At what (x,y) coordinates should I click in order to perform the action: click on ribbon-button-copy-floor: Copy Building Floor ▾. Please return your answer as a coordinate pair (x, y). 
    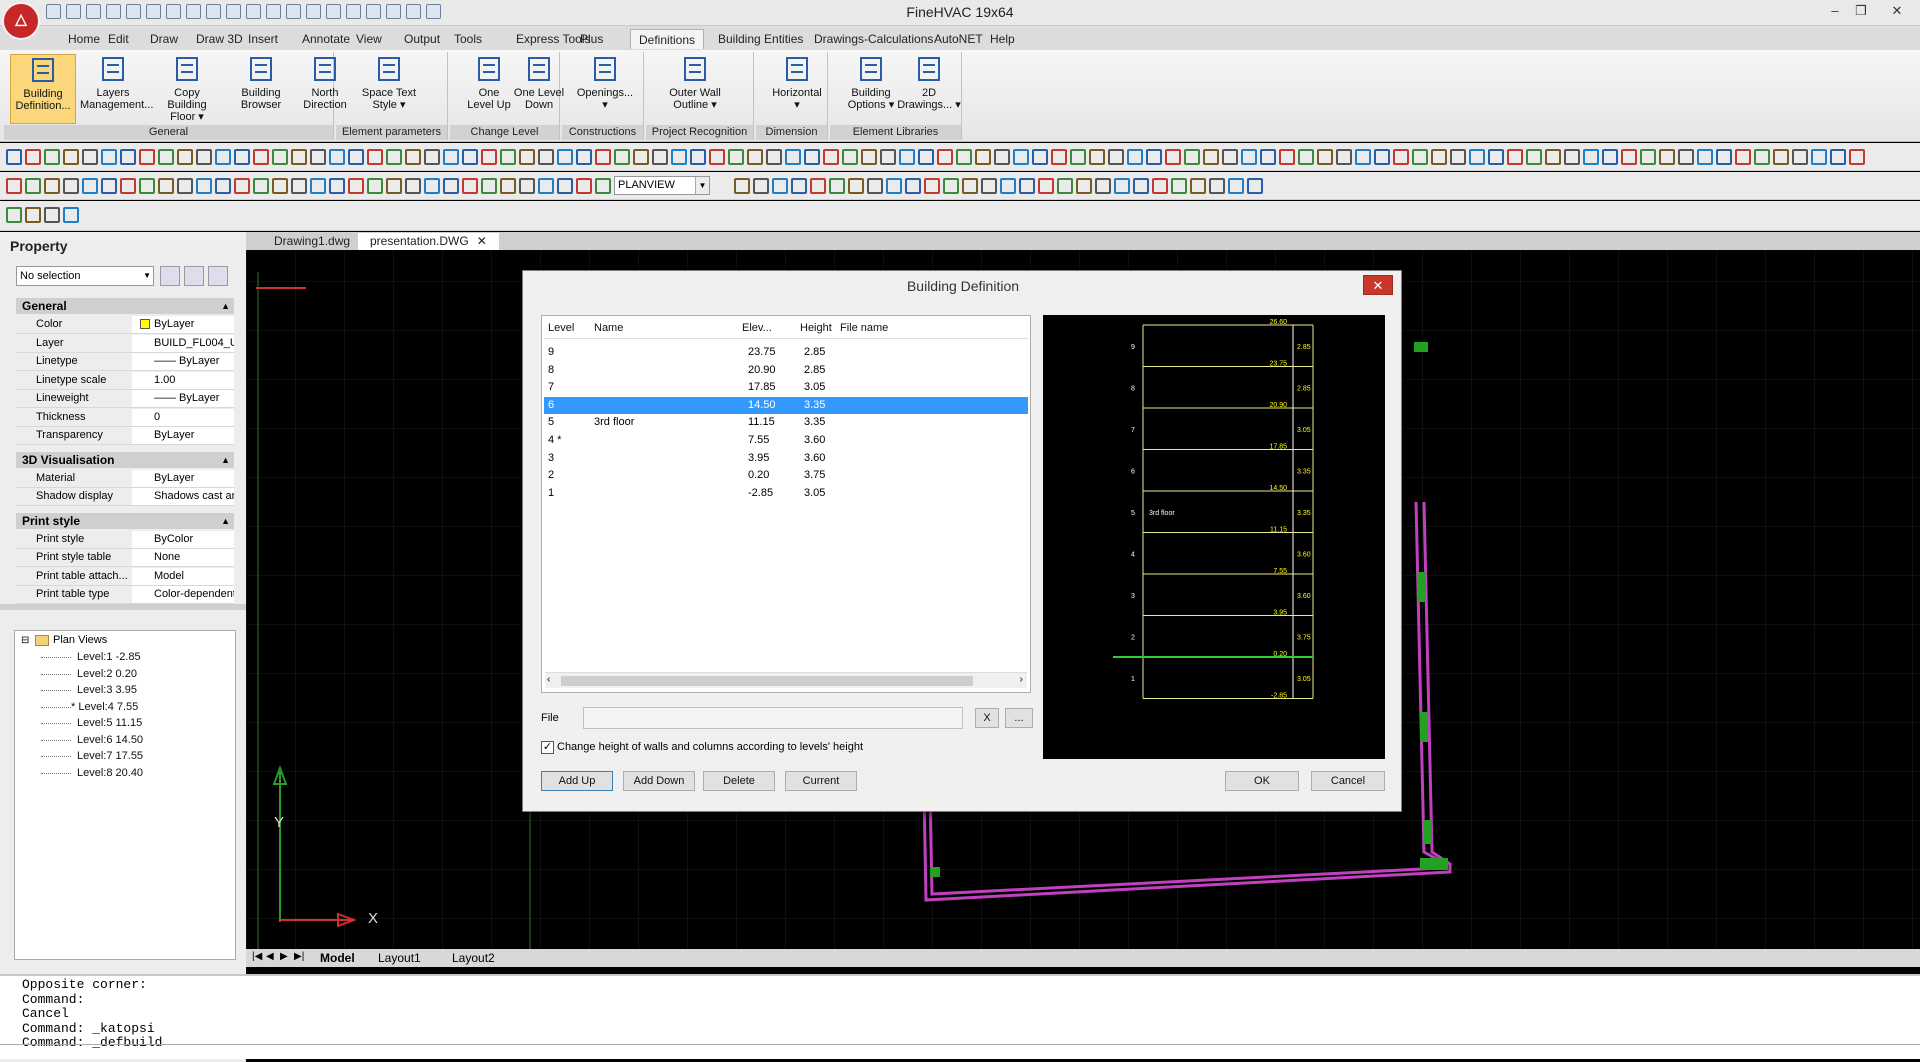
    Looking at the image, I should click on (187, 89).